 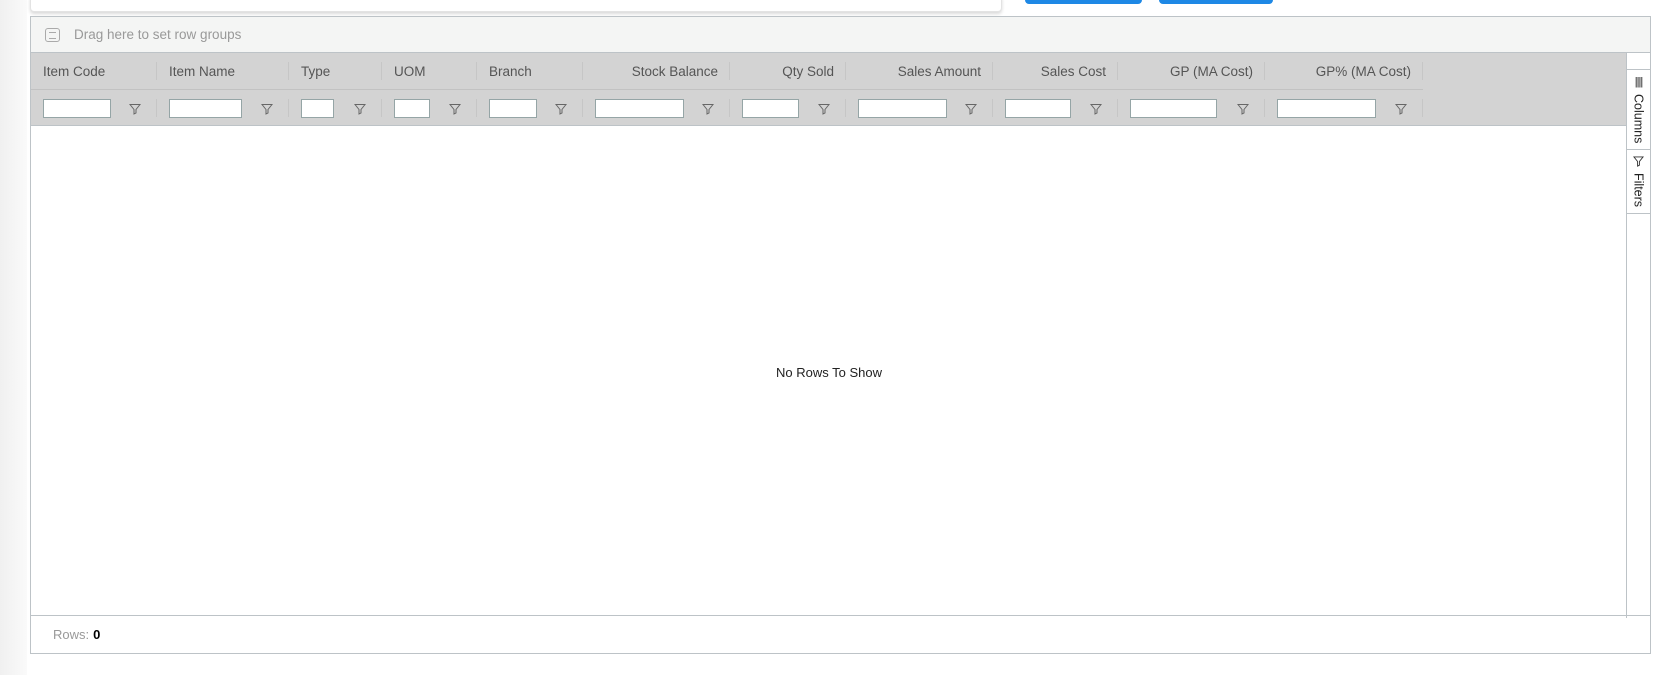 What do you see at coordinates (335, 71) in the screenshot?
I see `column-header: Type` at bounding box center [335, 71].